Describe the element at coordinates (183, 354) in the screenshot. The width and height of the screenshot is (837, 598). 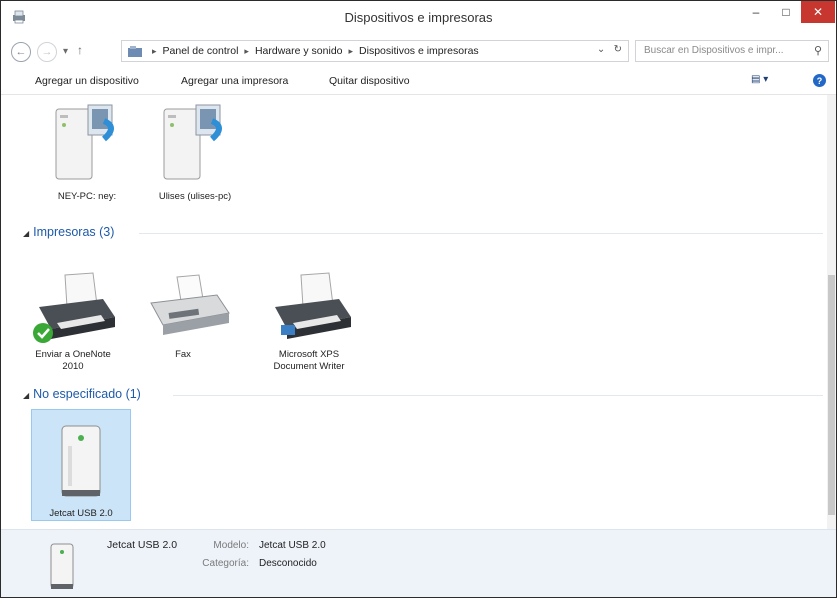
I see `printer-label-line1: Fax` at that location.